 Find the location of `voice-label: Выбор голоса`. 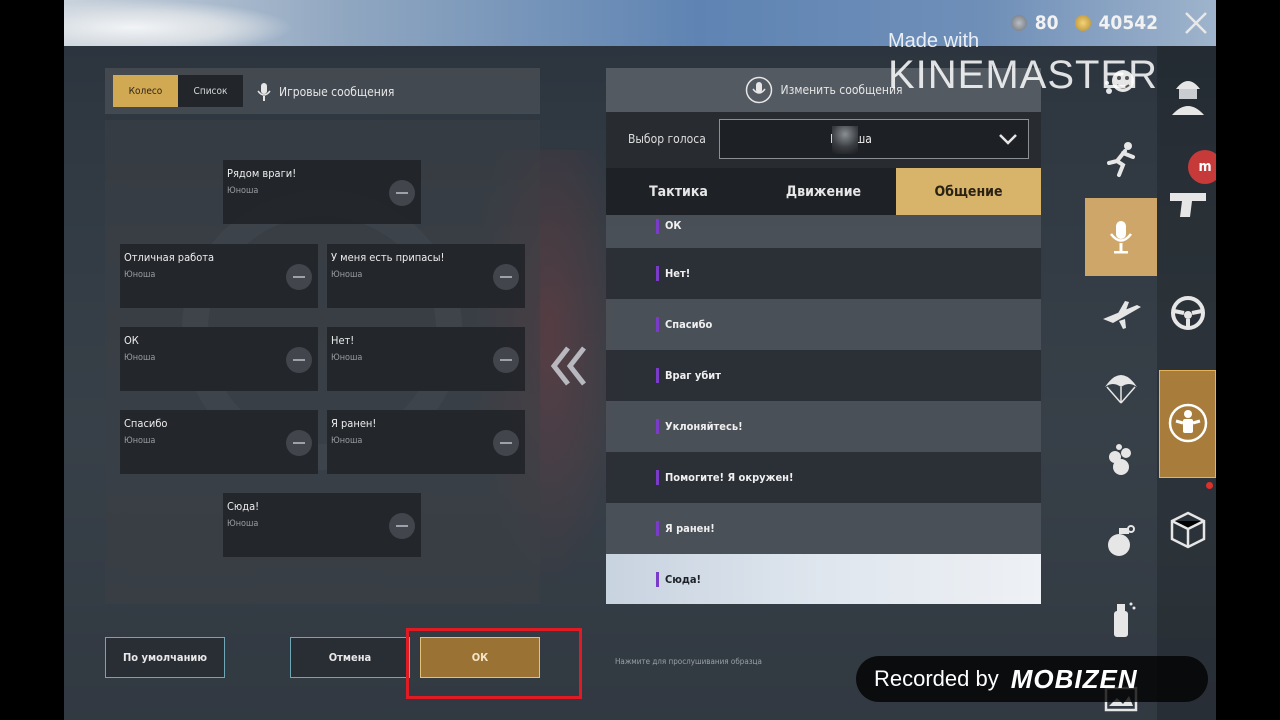

voice-label: Выбор голоса is located at coordinates (667, 139).